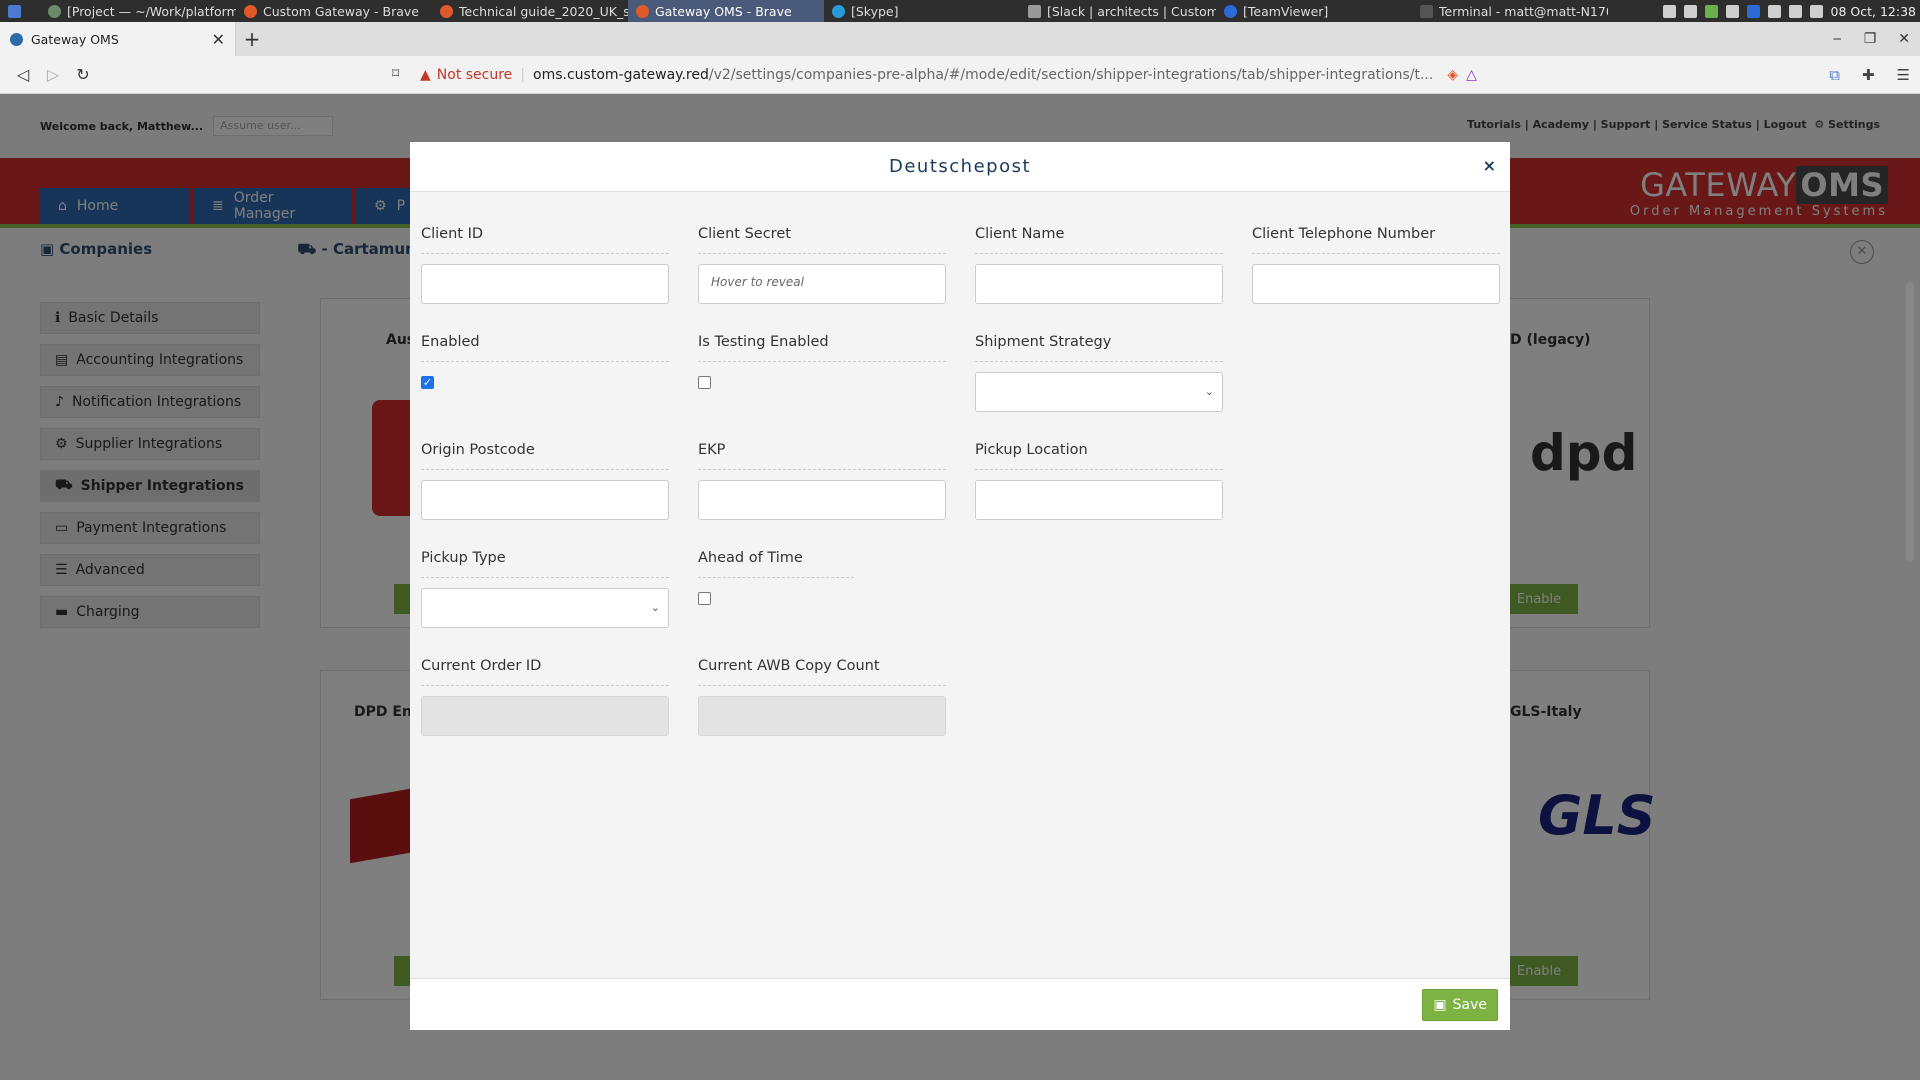 This screenshot has height=1080, width=1920. I want to click on brave-rewards-icon: △, so click(1471, 75).